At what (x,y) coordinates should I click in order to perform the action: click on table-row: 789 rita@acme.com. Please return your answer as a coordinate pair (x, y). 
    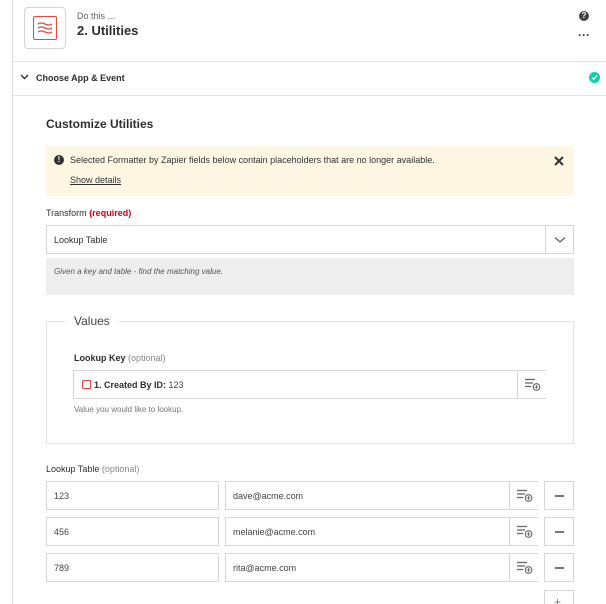
    Looking at the image, I should click on (310, 567).